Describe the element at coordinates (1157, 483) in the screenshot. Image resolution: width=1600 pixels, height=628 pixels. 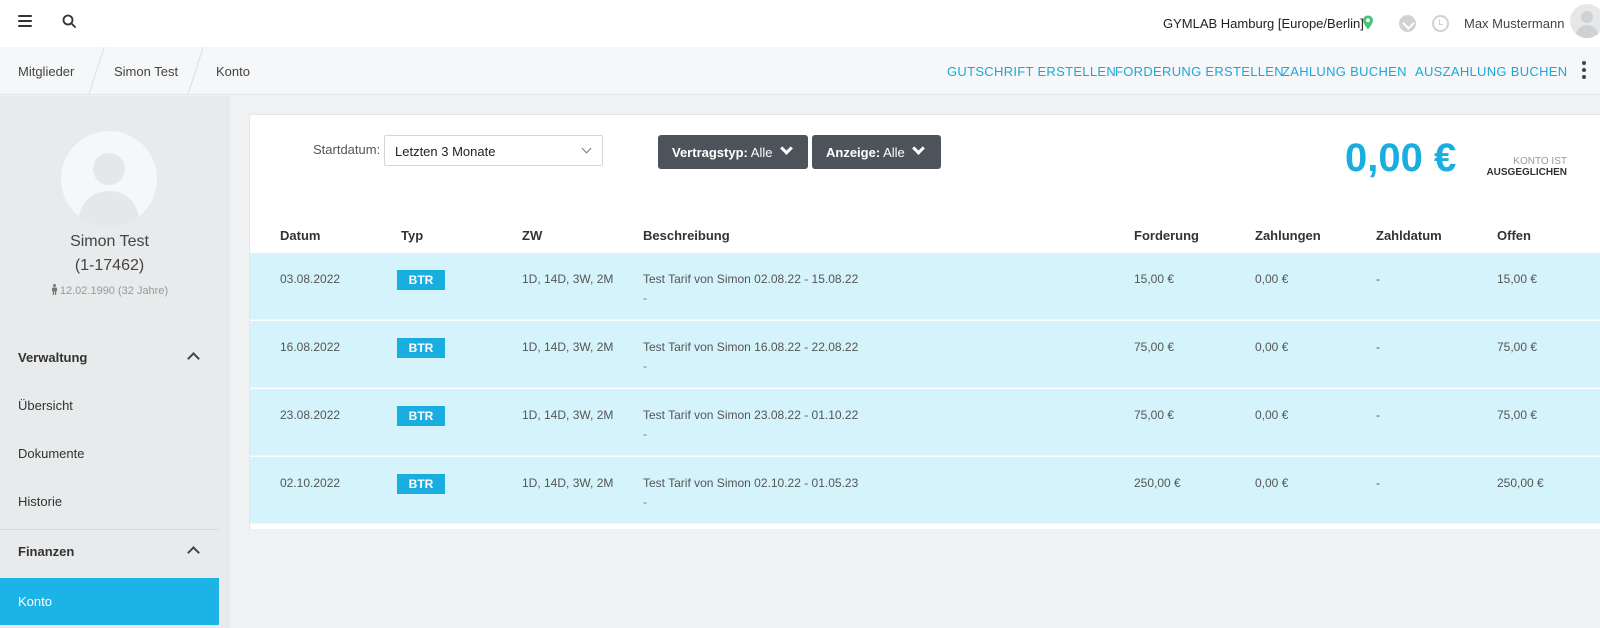
I see `cell-forderung: 250,00 €` at that location.